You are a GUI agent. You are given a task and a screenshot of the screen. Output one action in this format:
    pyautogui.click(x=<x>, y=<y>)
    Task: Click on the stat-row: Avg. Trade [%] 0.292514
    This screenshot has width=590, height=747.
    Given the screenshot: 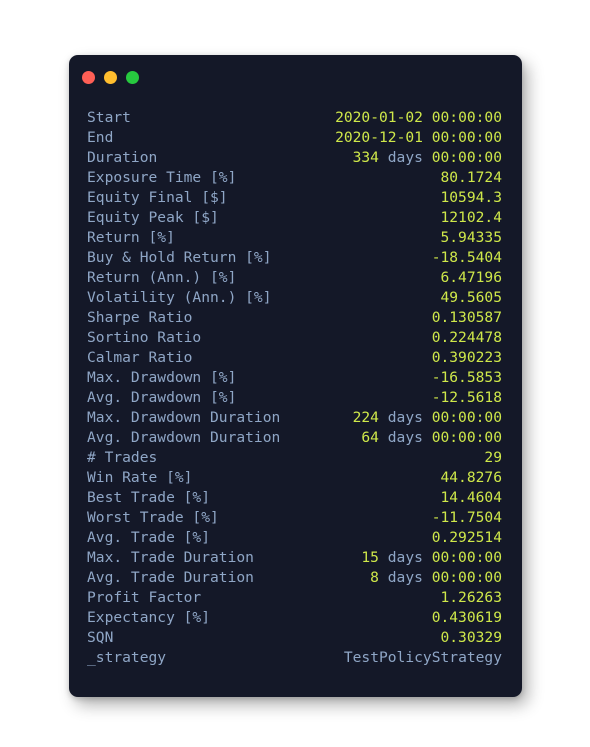 What is the action you would take?
    pyautogui.click(x=294, y=538)
    